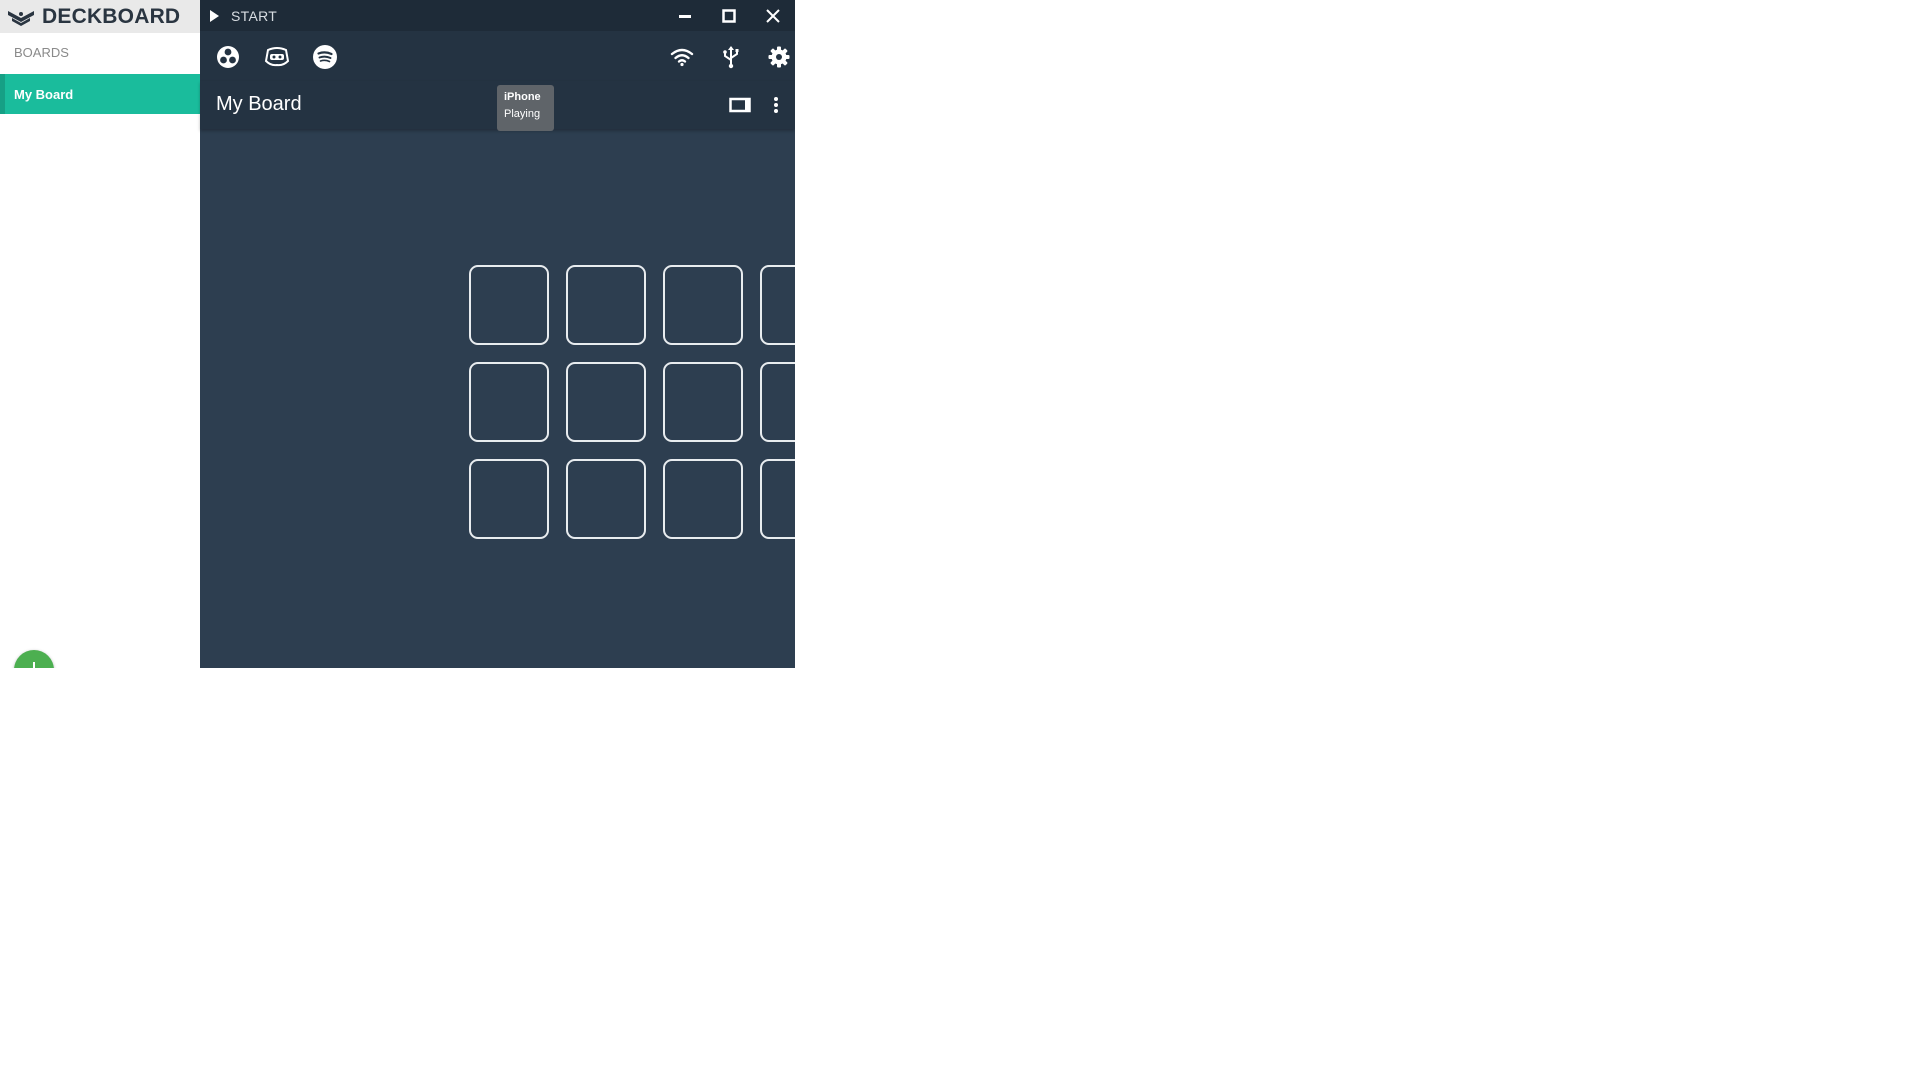 This screenshot has height=1080, width=1920. What do you see at coordinates (214, 15) in the screenshot?
I see `play-icon` at bounding box center [214, 15].